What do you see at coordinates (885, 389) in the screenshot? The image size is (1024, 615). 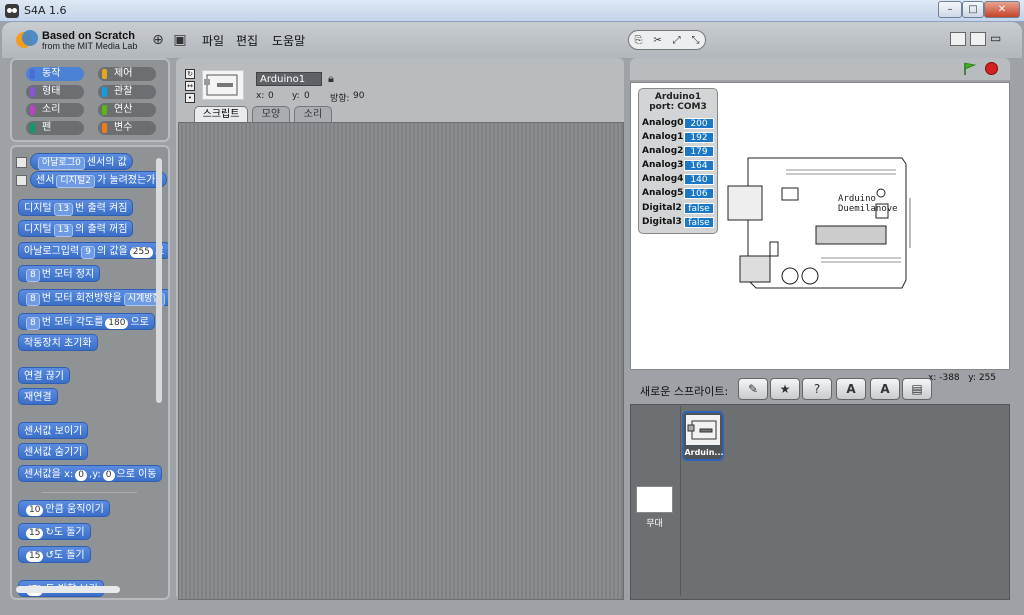 I see `board-sprite-alt-icon: A` at bounding box center [885, 389].